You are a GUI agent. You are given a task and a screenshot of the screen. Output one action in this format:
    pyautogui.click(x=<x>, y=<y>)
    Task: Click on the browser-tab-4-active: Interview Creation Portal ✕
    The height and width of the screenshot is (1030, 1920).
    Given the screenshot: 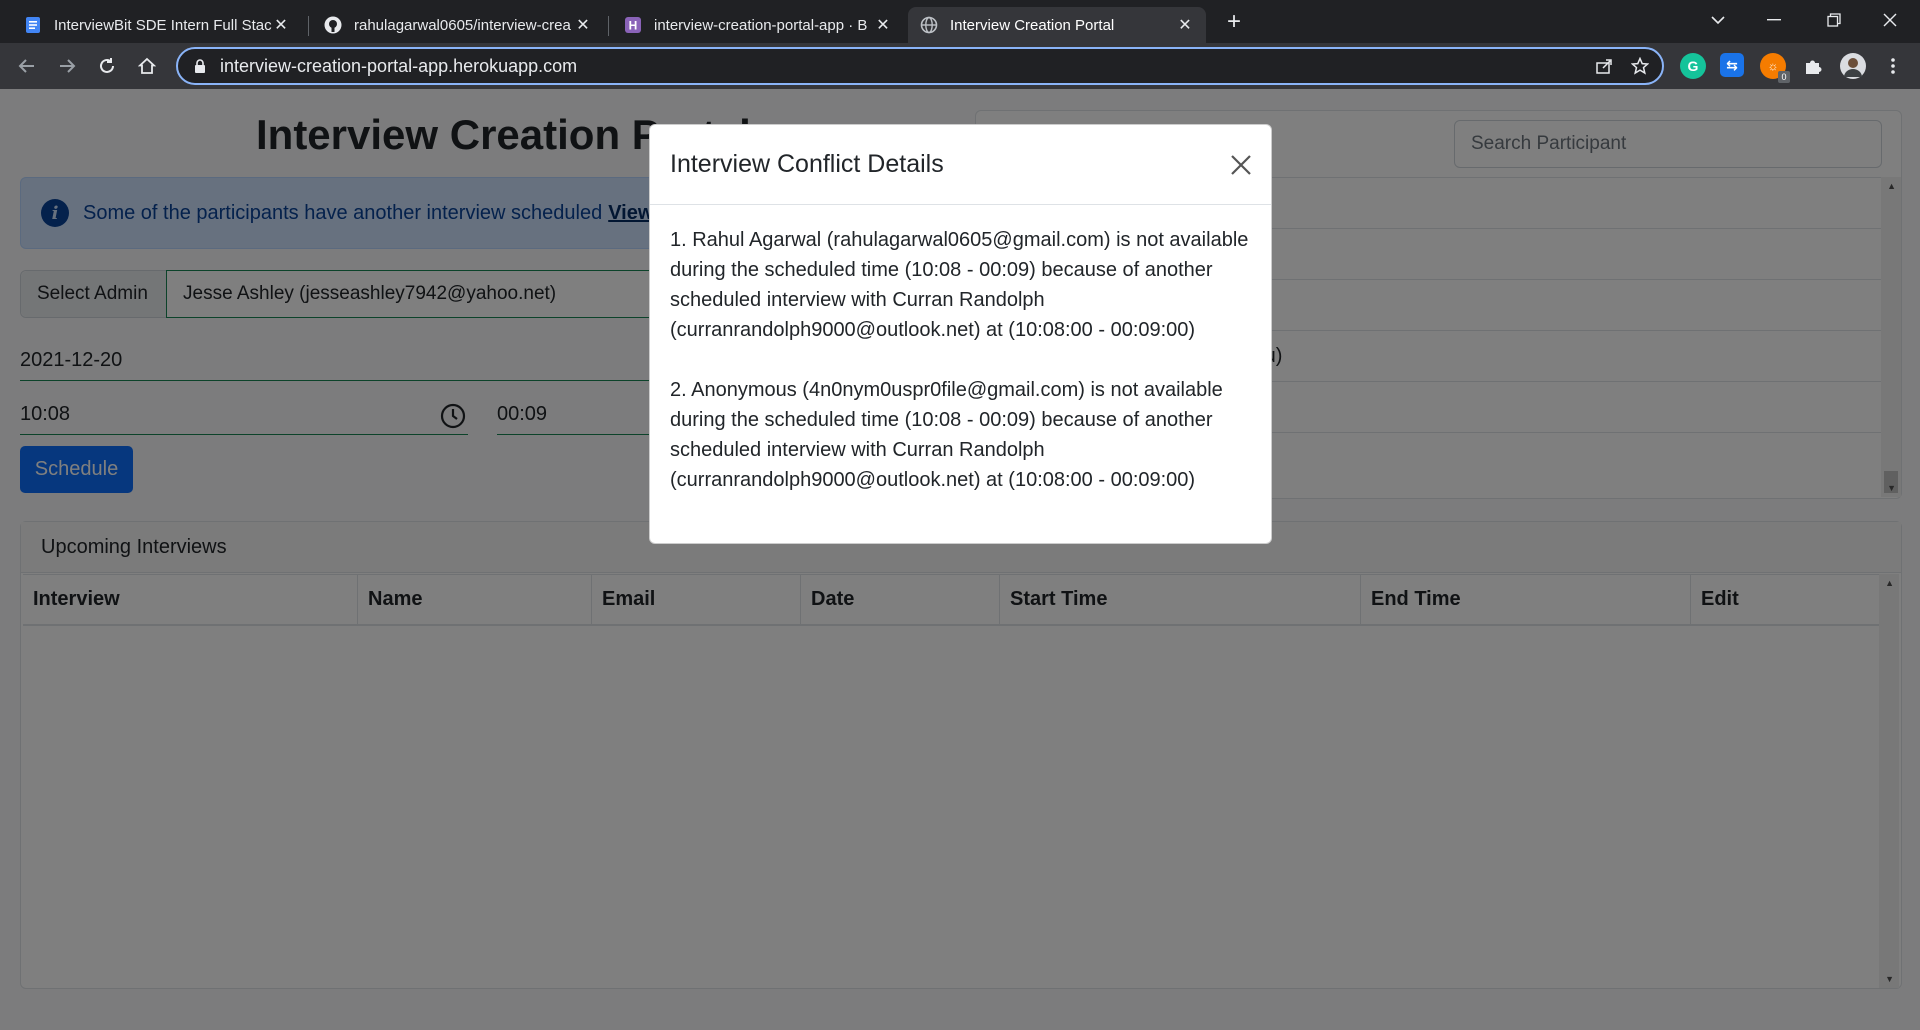 What is the action you would take?
    pyautogui.click(x=1057, y=25)
    